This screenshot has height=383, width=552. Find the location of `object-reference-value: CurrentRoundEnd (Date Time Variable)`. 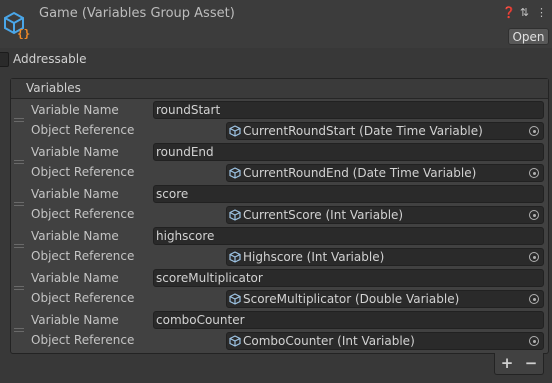

object-reference-value: CurrentRoundEnd (Date Time Variable) is located at coordinates (360, 173).